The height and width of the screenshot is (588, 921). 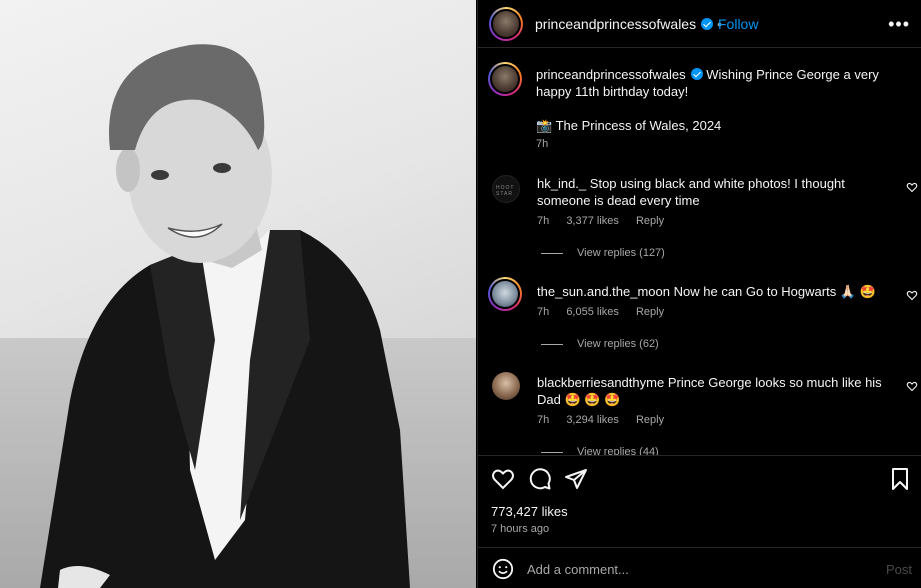 What do you see at coordinates (520, 529) in the screenshot?
I see `post-time-ago: 7 hours ago` at bounding box center [520, 529].